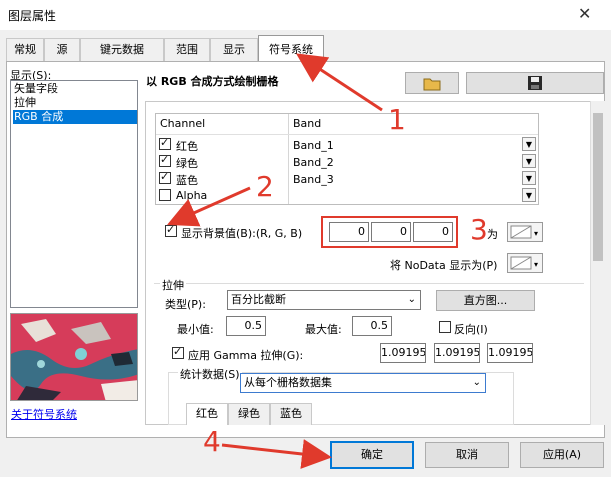 The image size is (611, 477). I want to click on annotation-number: 4, so click(212, 441).